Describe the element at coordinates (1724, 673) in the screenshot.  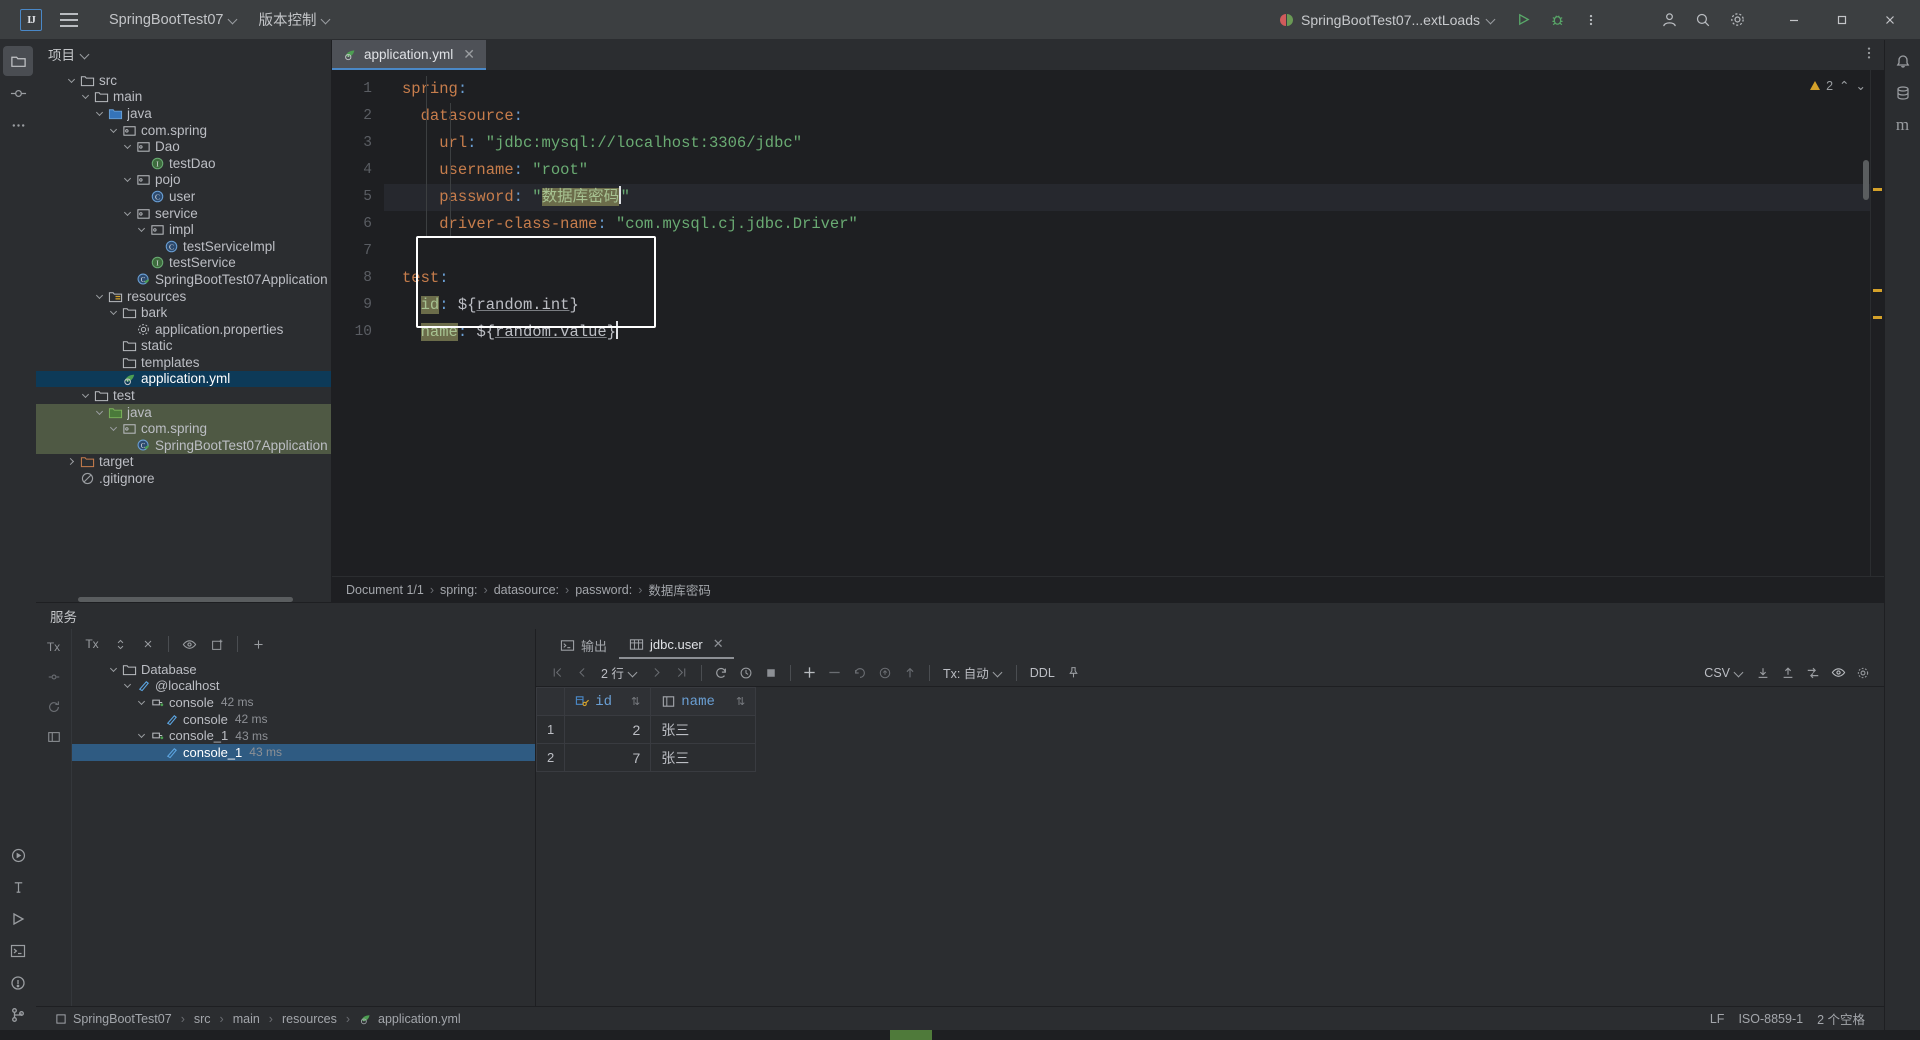
I see `export-format-selector: CSV` at that location.